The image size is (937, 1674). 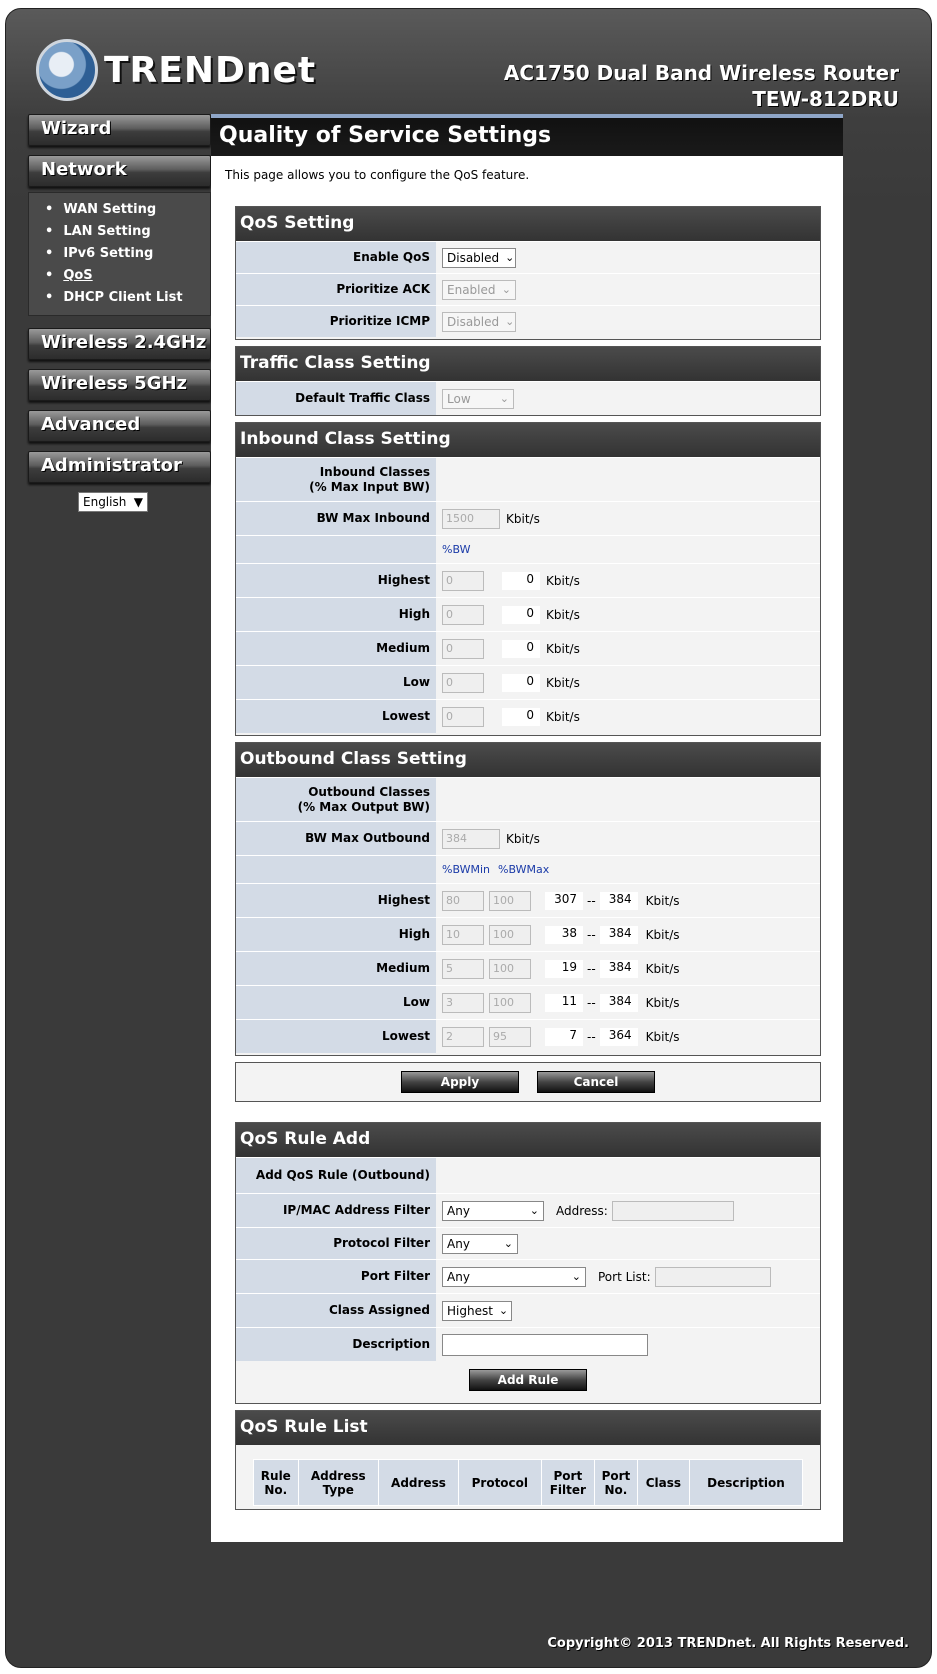 What do you see at coordinates (564, 1036) in the screenshot?
I see `outbound-kmin-value: 7` at bounding box center [564, 1036].